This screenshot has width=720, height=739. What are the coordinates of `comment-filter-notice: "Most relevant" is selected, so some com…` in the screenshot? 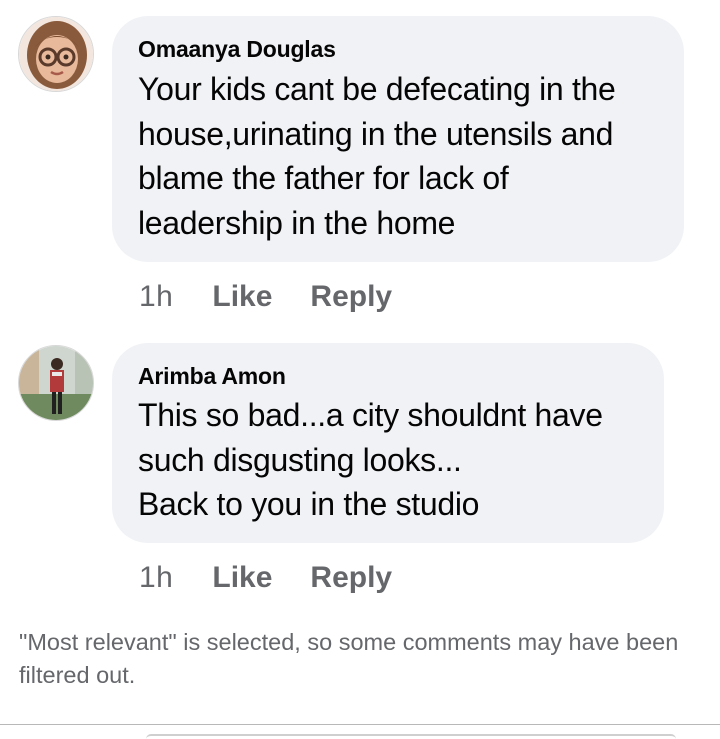 It's located at (349, 658).